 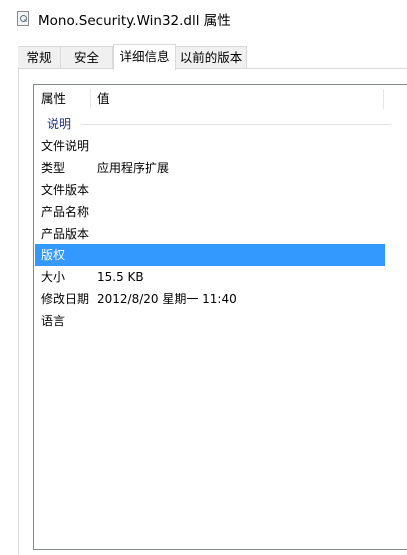 I want to click on table-row: 文件版本, so click(x=220, y=190).